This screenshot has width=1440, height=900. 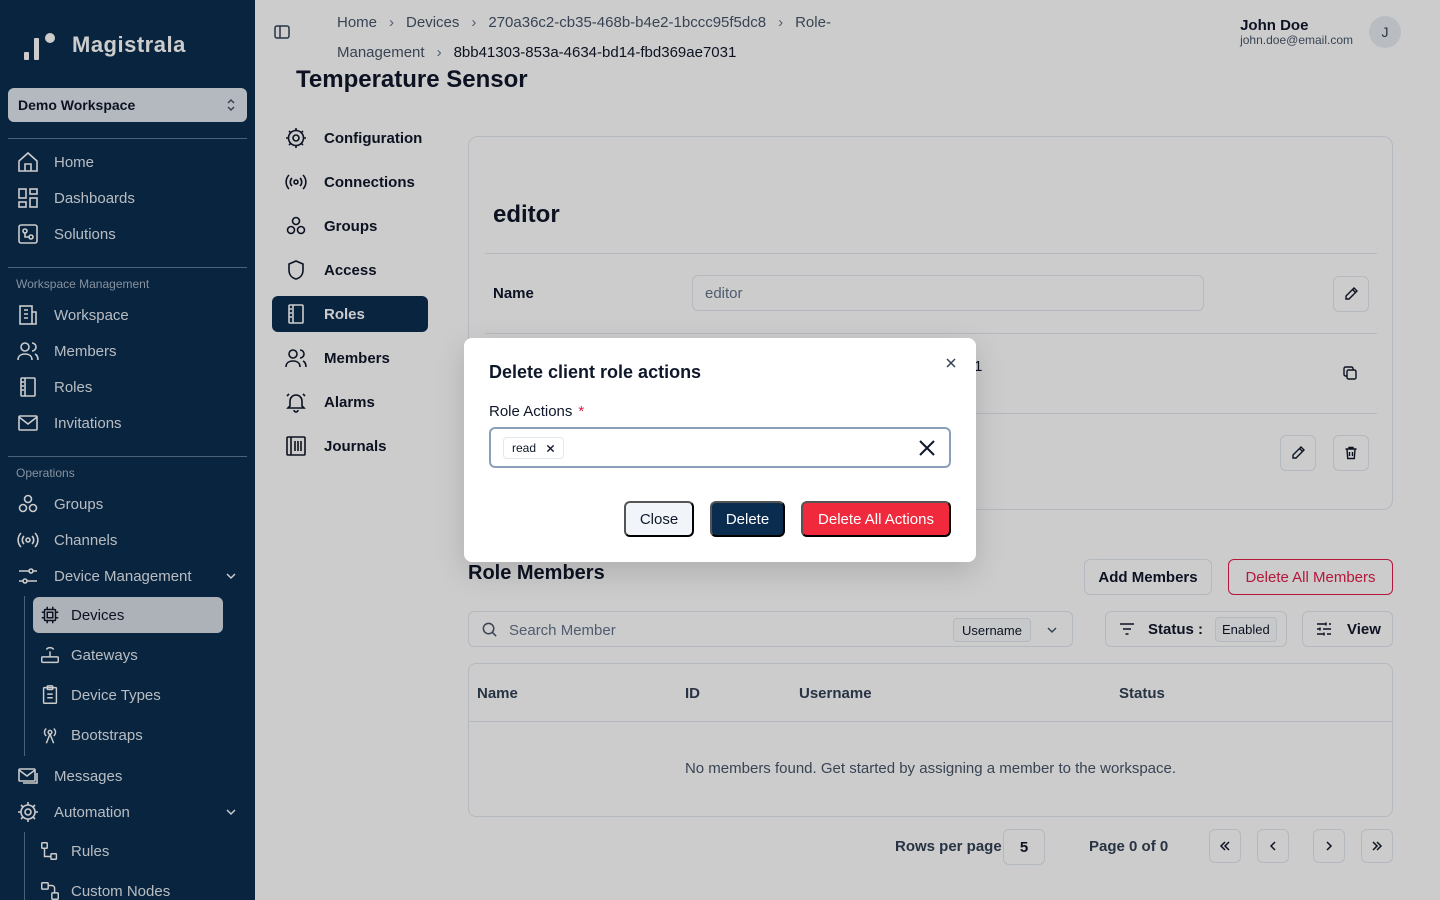 What do you see at coordinates (550, 448) in the screenshot?
I see `remove-chip-icon` at bounding box center [550, 448].